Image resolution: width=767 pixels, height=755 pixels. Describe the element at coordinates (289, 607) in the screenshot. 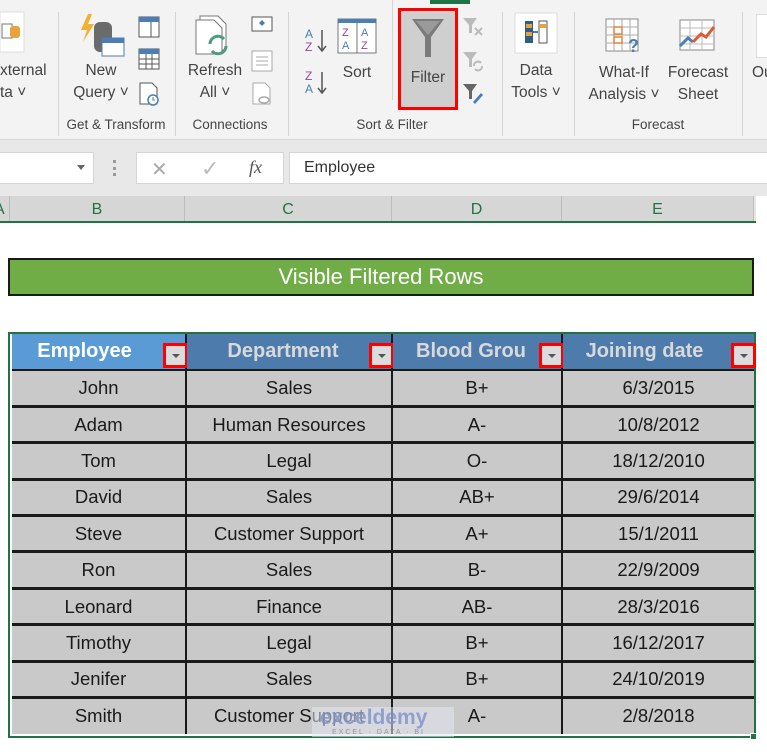

I see `cell-department: Finance` at that location.